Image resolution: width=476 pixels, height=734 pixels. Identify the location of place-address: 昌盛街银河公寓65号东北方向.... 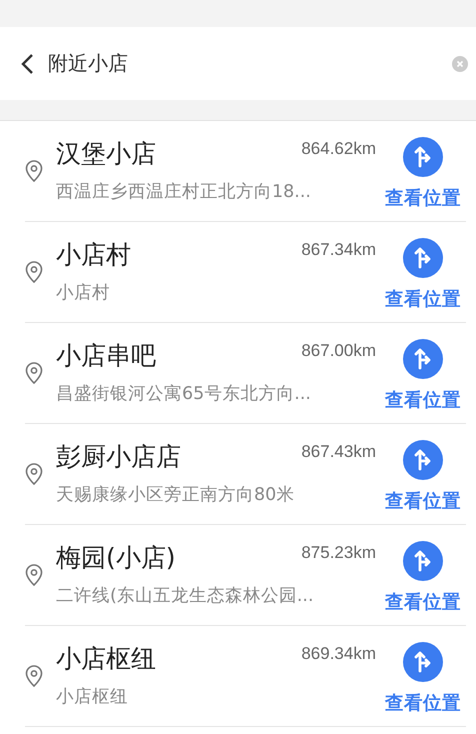
(184, 394).